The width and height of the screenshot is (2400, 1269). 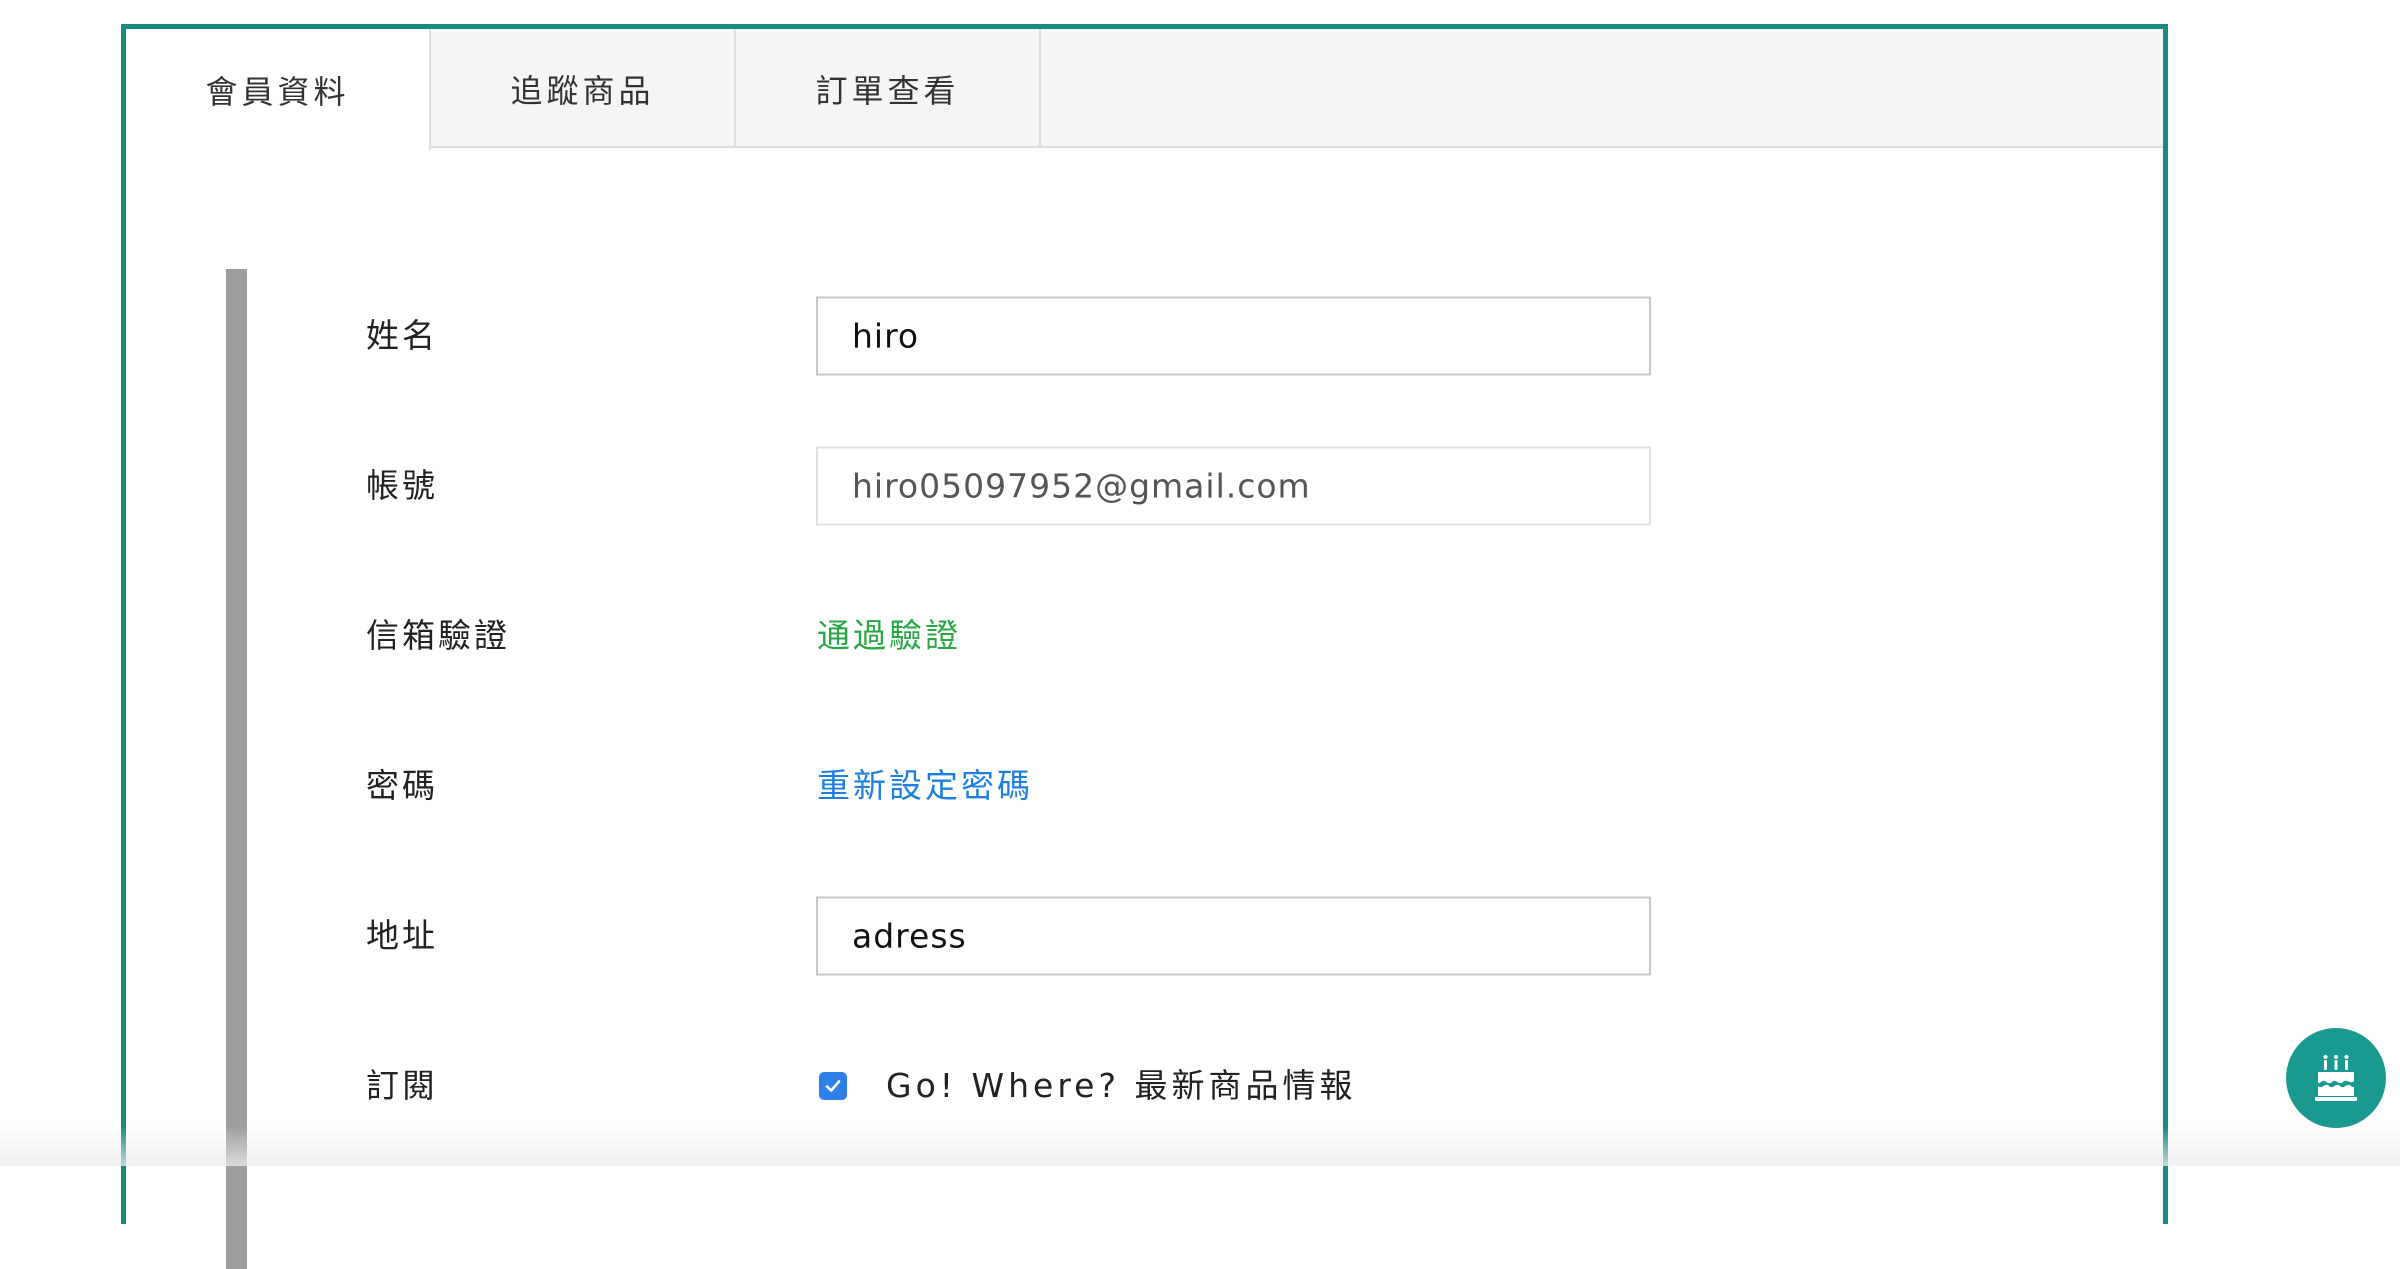 I want to click on name-input, so click(x=1233, y=336).